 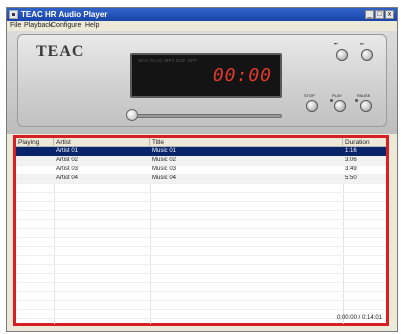 I want to click on pause-button, so click(x=366, y=106).